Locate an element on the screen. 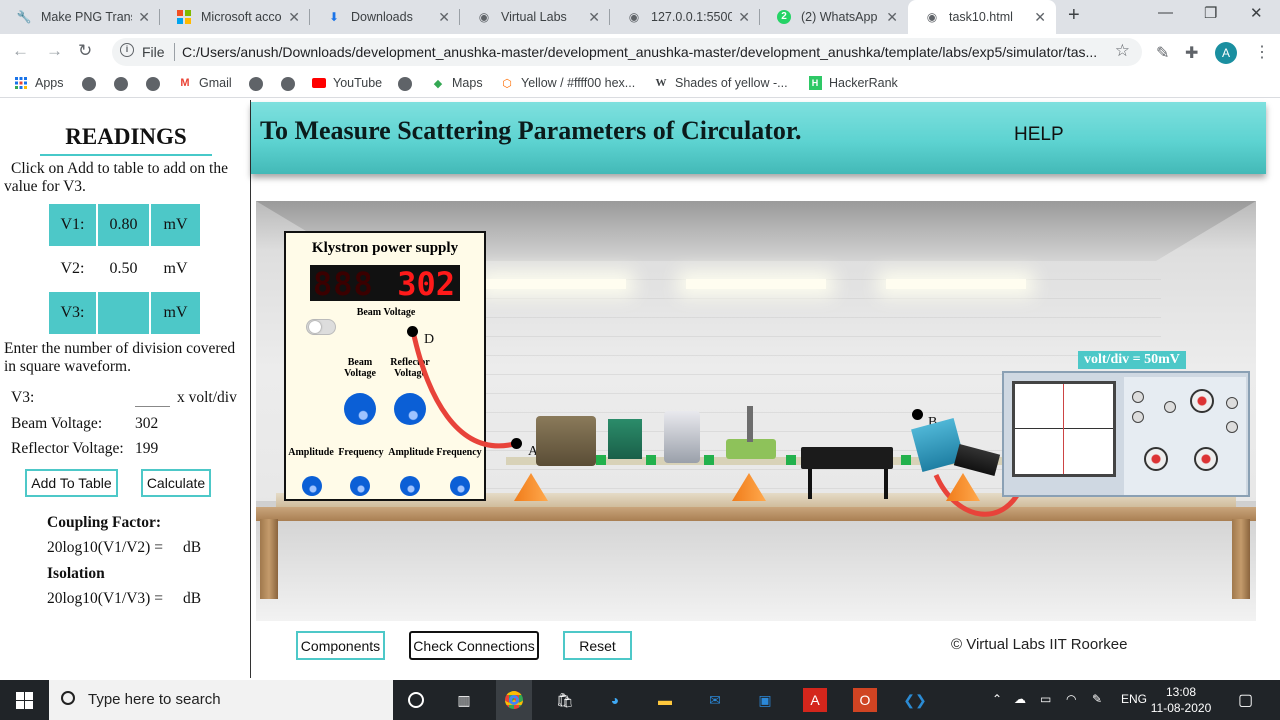  volt-div-label: volt/div = 50mV is located at coordinates (1132, 360).